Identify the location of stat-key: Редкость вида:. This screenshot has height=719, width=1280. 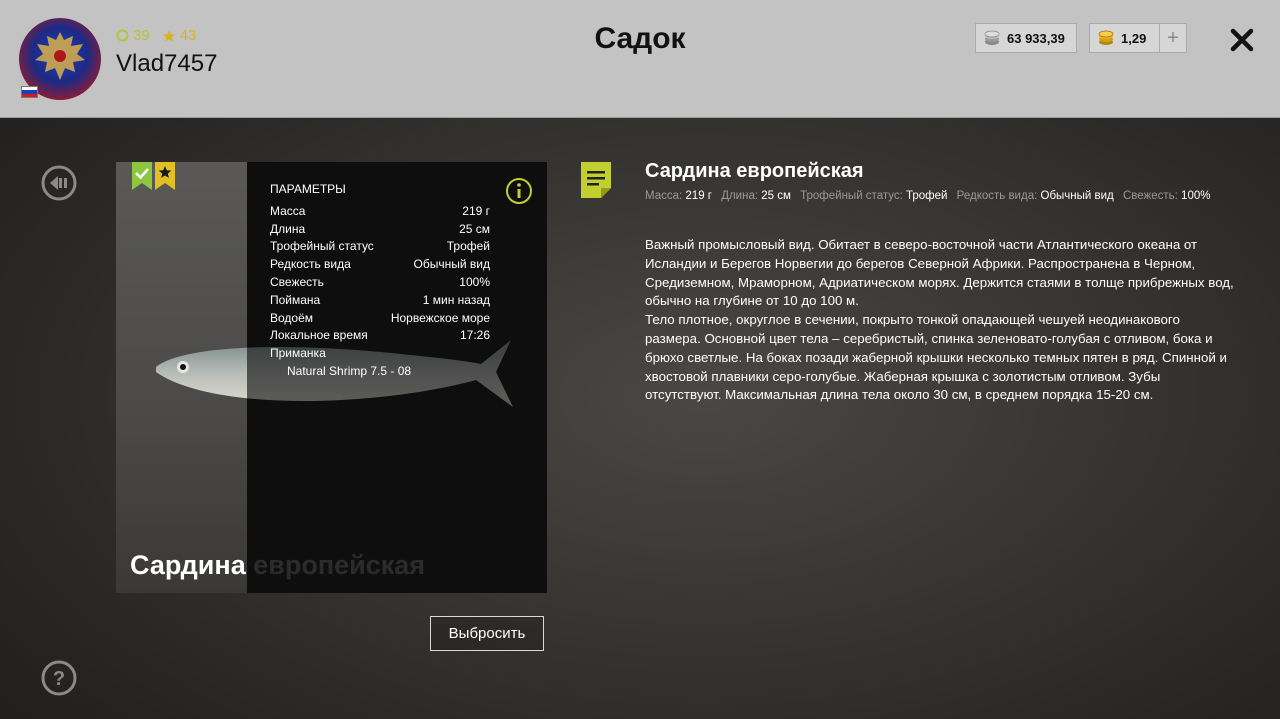
(997, 196).